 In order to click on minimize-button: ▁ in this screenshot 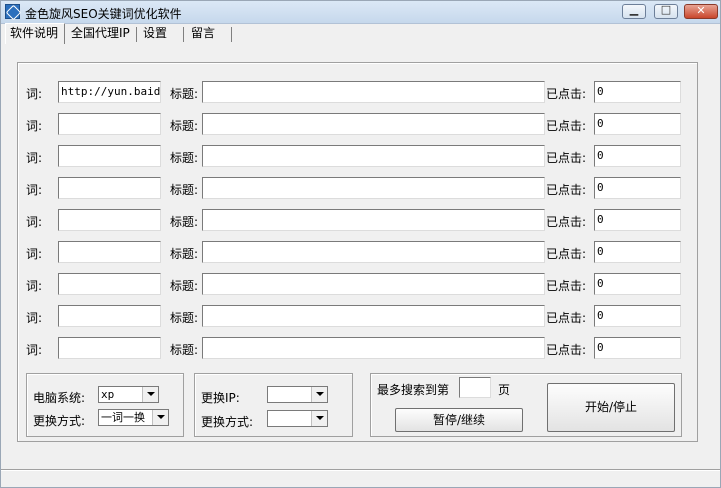, I will do `click(634, 11)`.